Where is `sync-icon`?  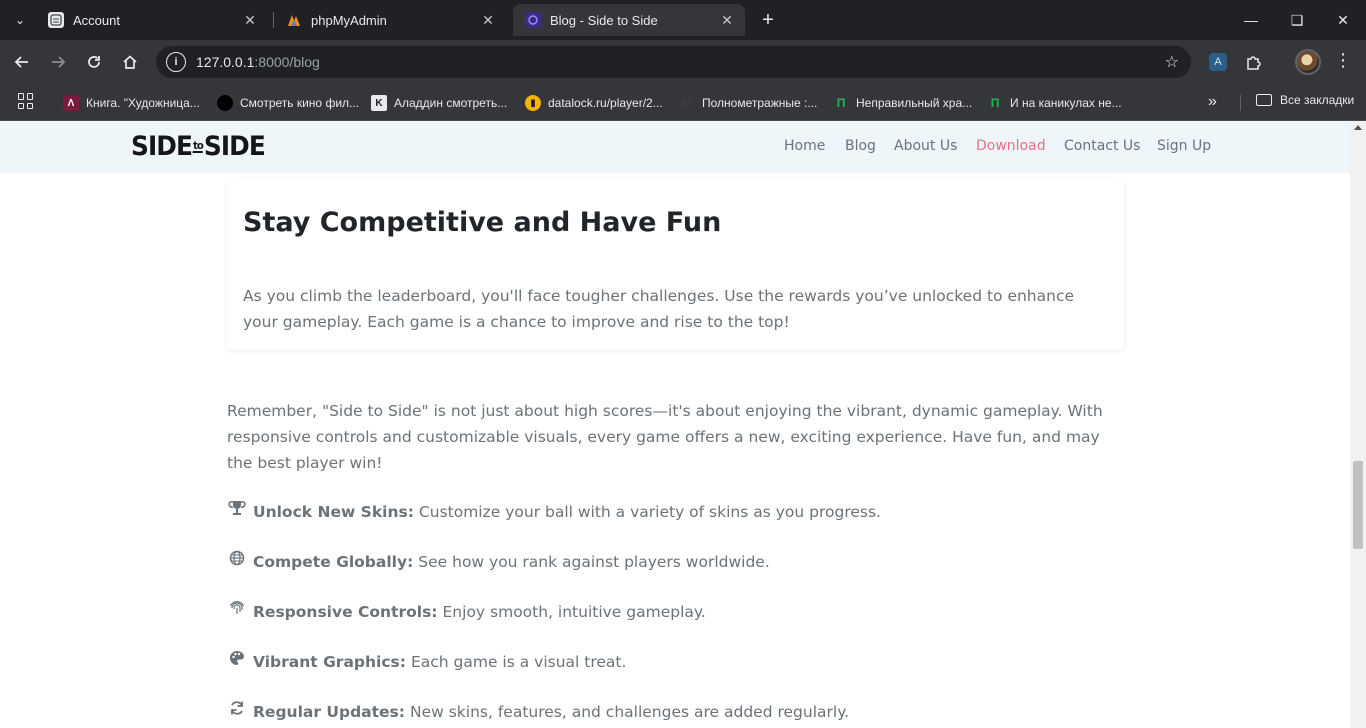 sync-icon is located at coordinates (237, 708).